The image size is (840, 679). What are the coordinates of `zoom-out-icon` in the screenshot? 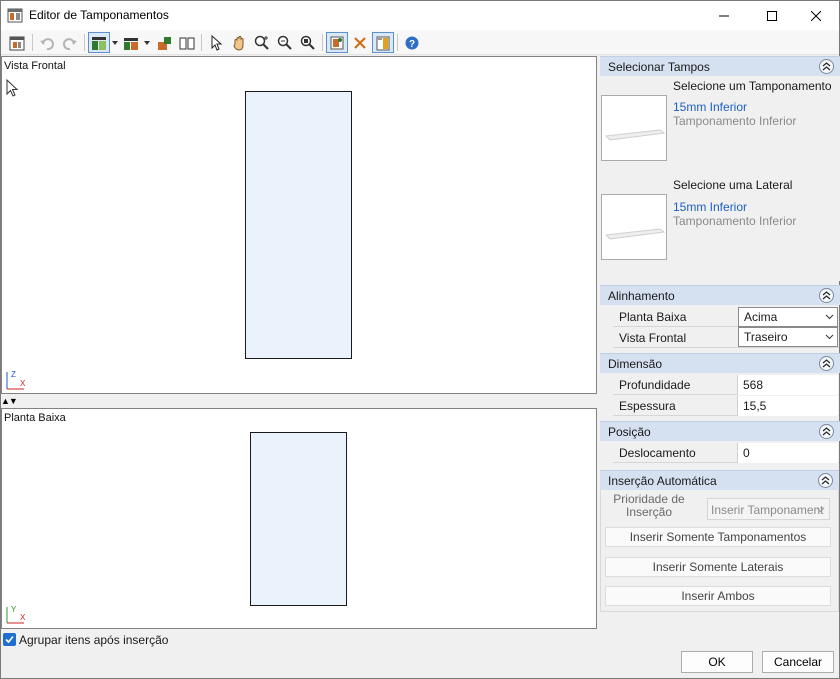 It's located at (284, 42).